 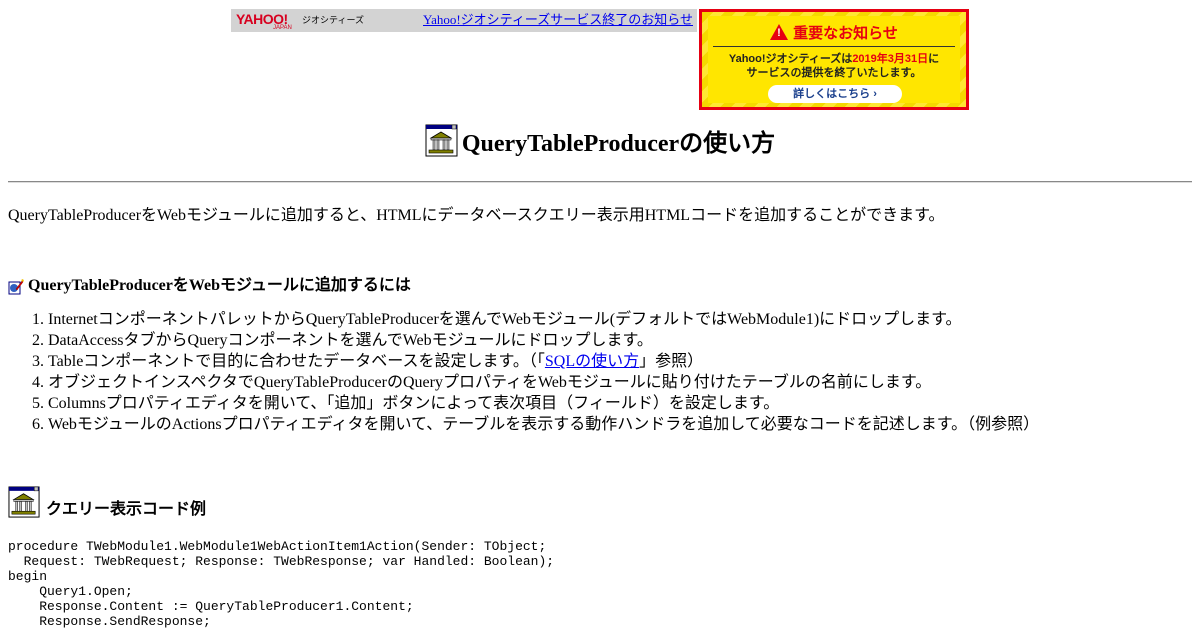 I want to click on step3-text-post: 」参照）, so click(x=671, y=361).